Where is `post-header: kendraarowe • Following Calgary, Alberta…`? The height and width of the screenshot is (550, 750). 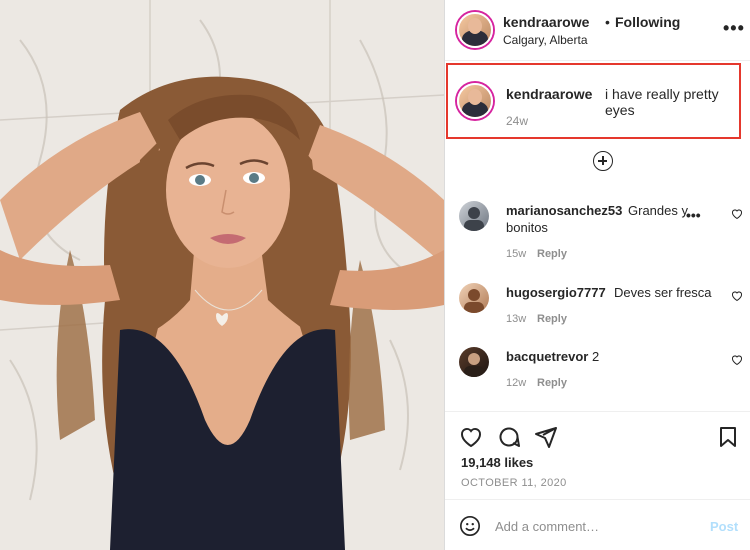 post-header: kendraarowe • Following Calgary, Alberta… is located at coordinates (597, 30).